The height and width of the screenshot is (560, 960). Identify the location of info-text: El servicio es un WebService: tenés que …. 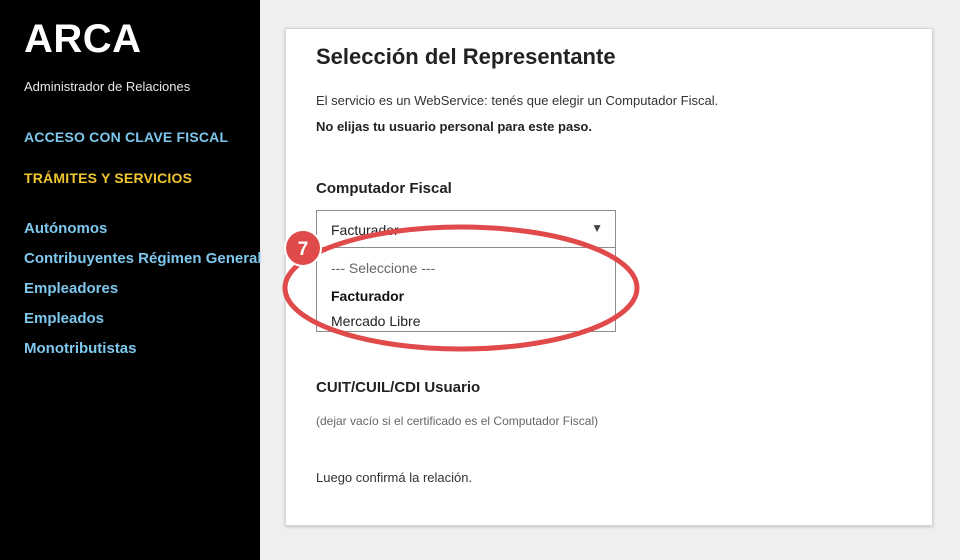
(517, 100).